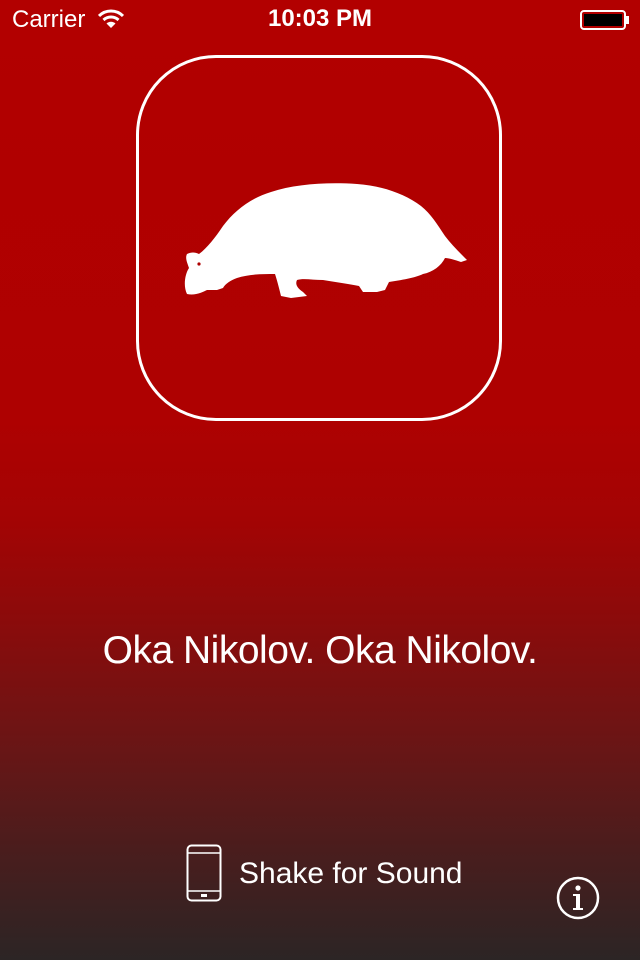 This screenshot has height=960, width=640. What do you see at coordinates (326, 240) in the screenshot?
I see `badger-icon` at bounding box center [326, 240].